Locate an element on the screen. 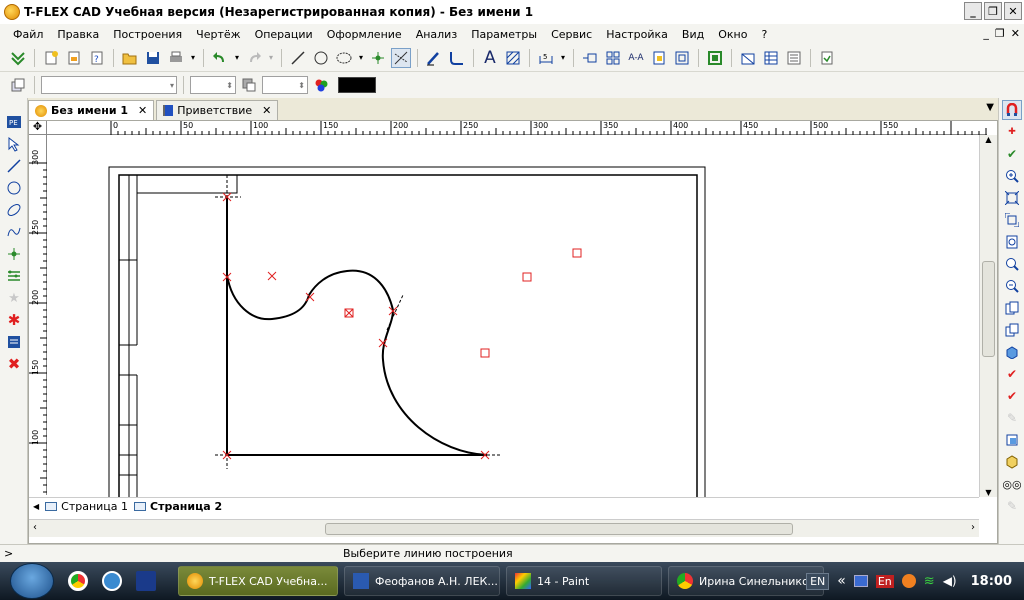 This screenshot has height=600, width=1024. command-prompt: > is located at coordinates (8, 553).